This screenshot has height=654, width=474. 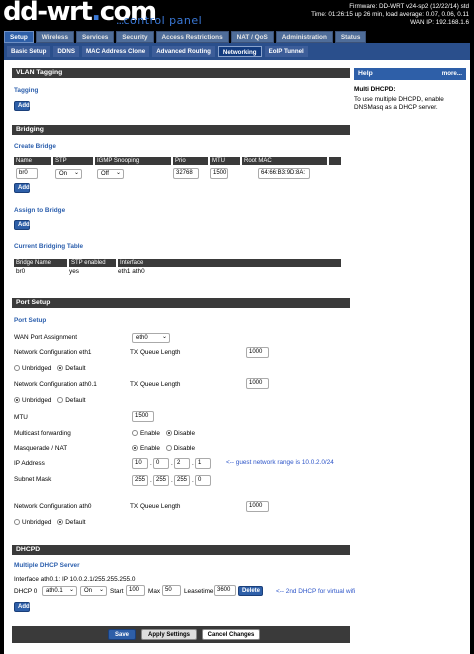 What do you see at coordinates (60, 400) in the screenshot?
I see `ath01-default-radio` at bounding box center [60, 400].